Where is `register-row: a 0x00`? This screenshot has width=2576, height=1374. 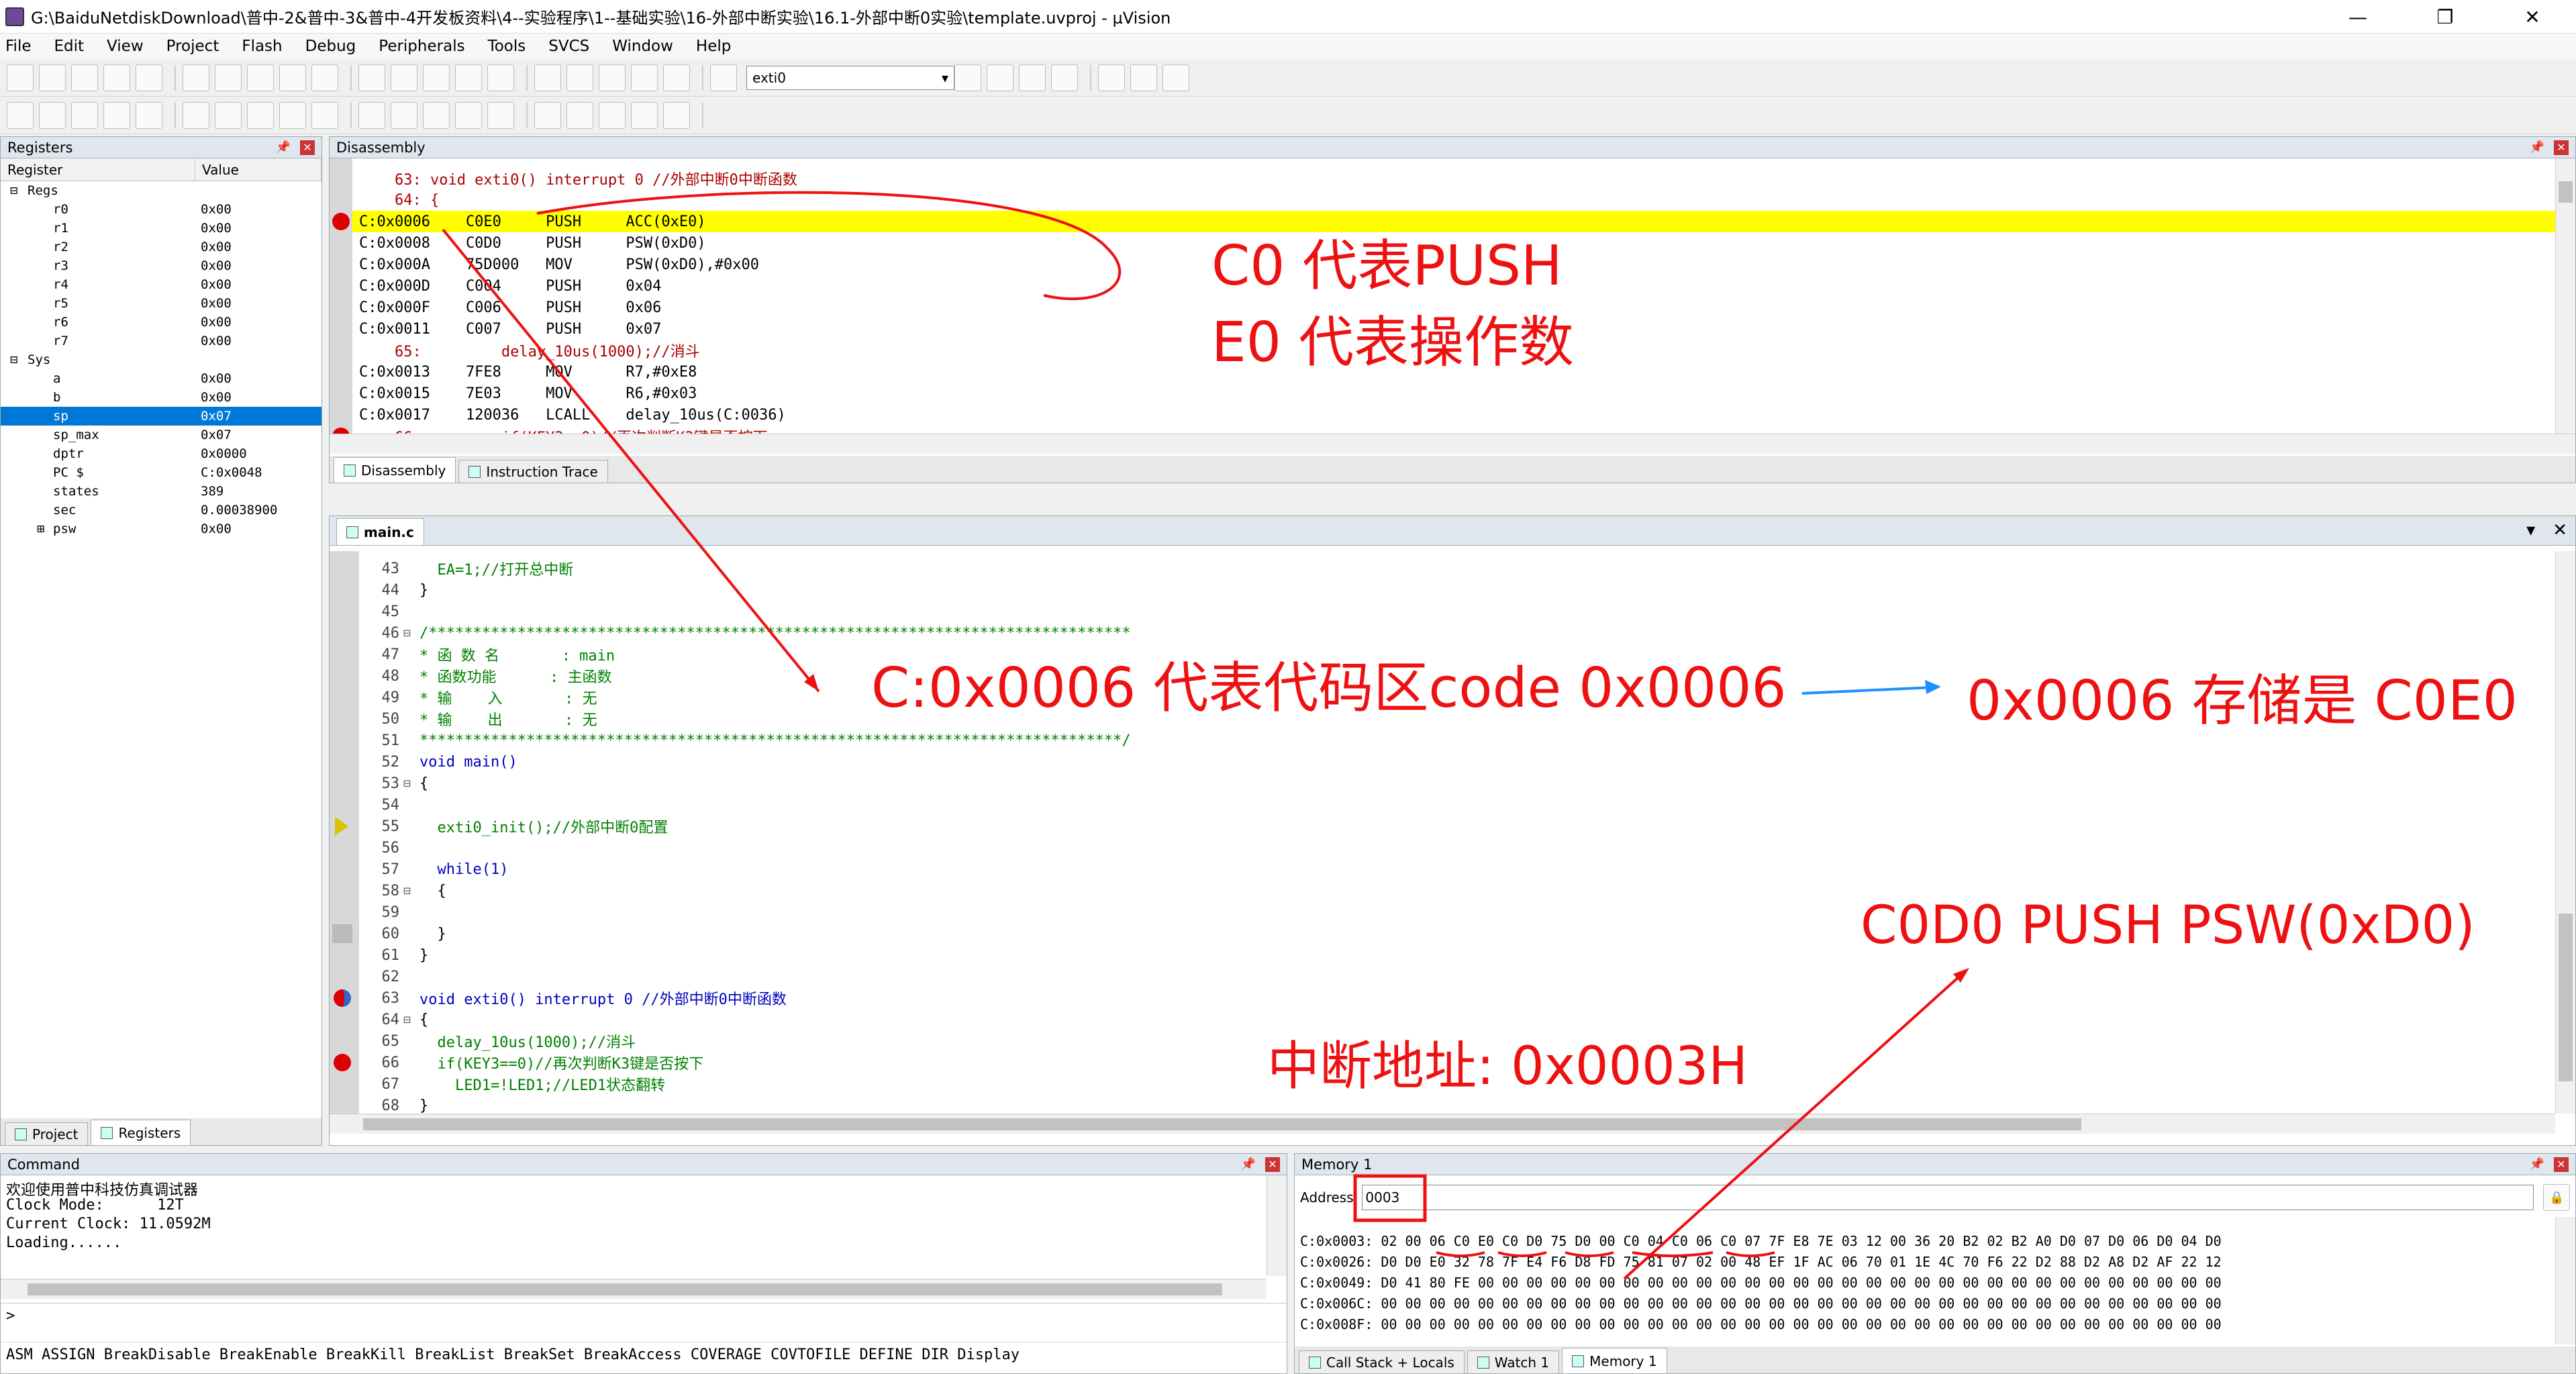 register-row: a 0x00 is located at coordinates (161, 379).